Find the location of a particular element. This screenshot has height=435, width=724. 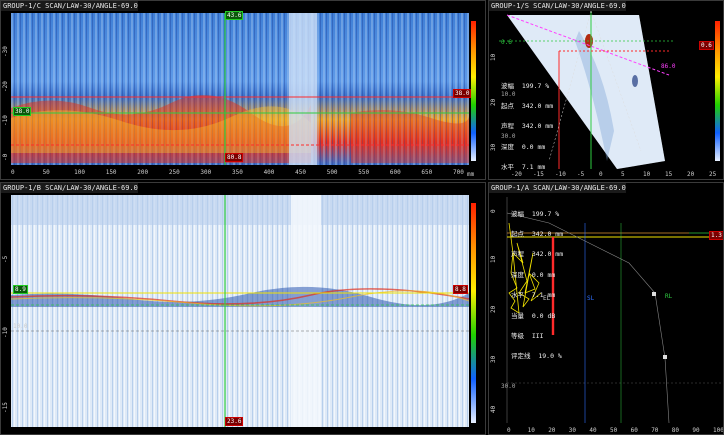

cscan-x-tick-4: 200 is located at coordinates (143, 172).